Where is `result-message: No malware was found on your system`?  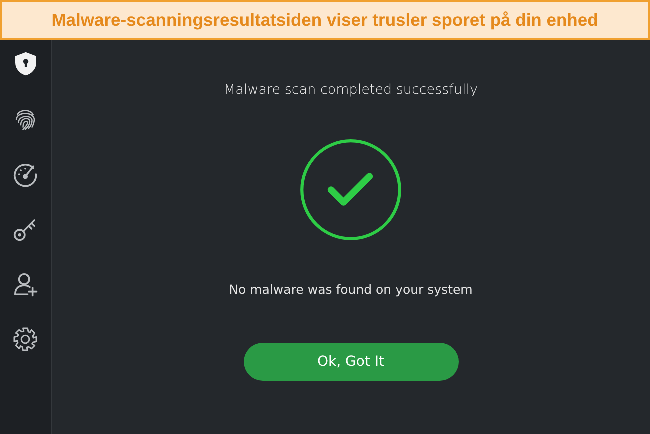
result-message: No malware was found on your system is located at coordinates (351, 289).